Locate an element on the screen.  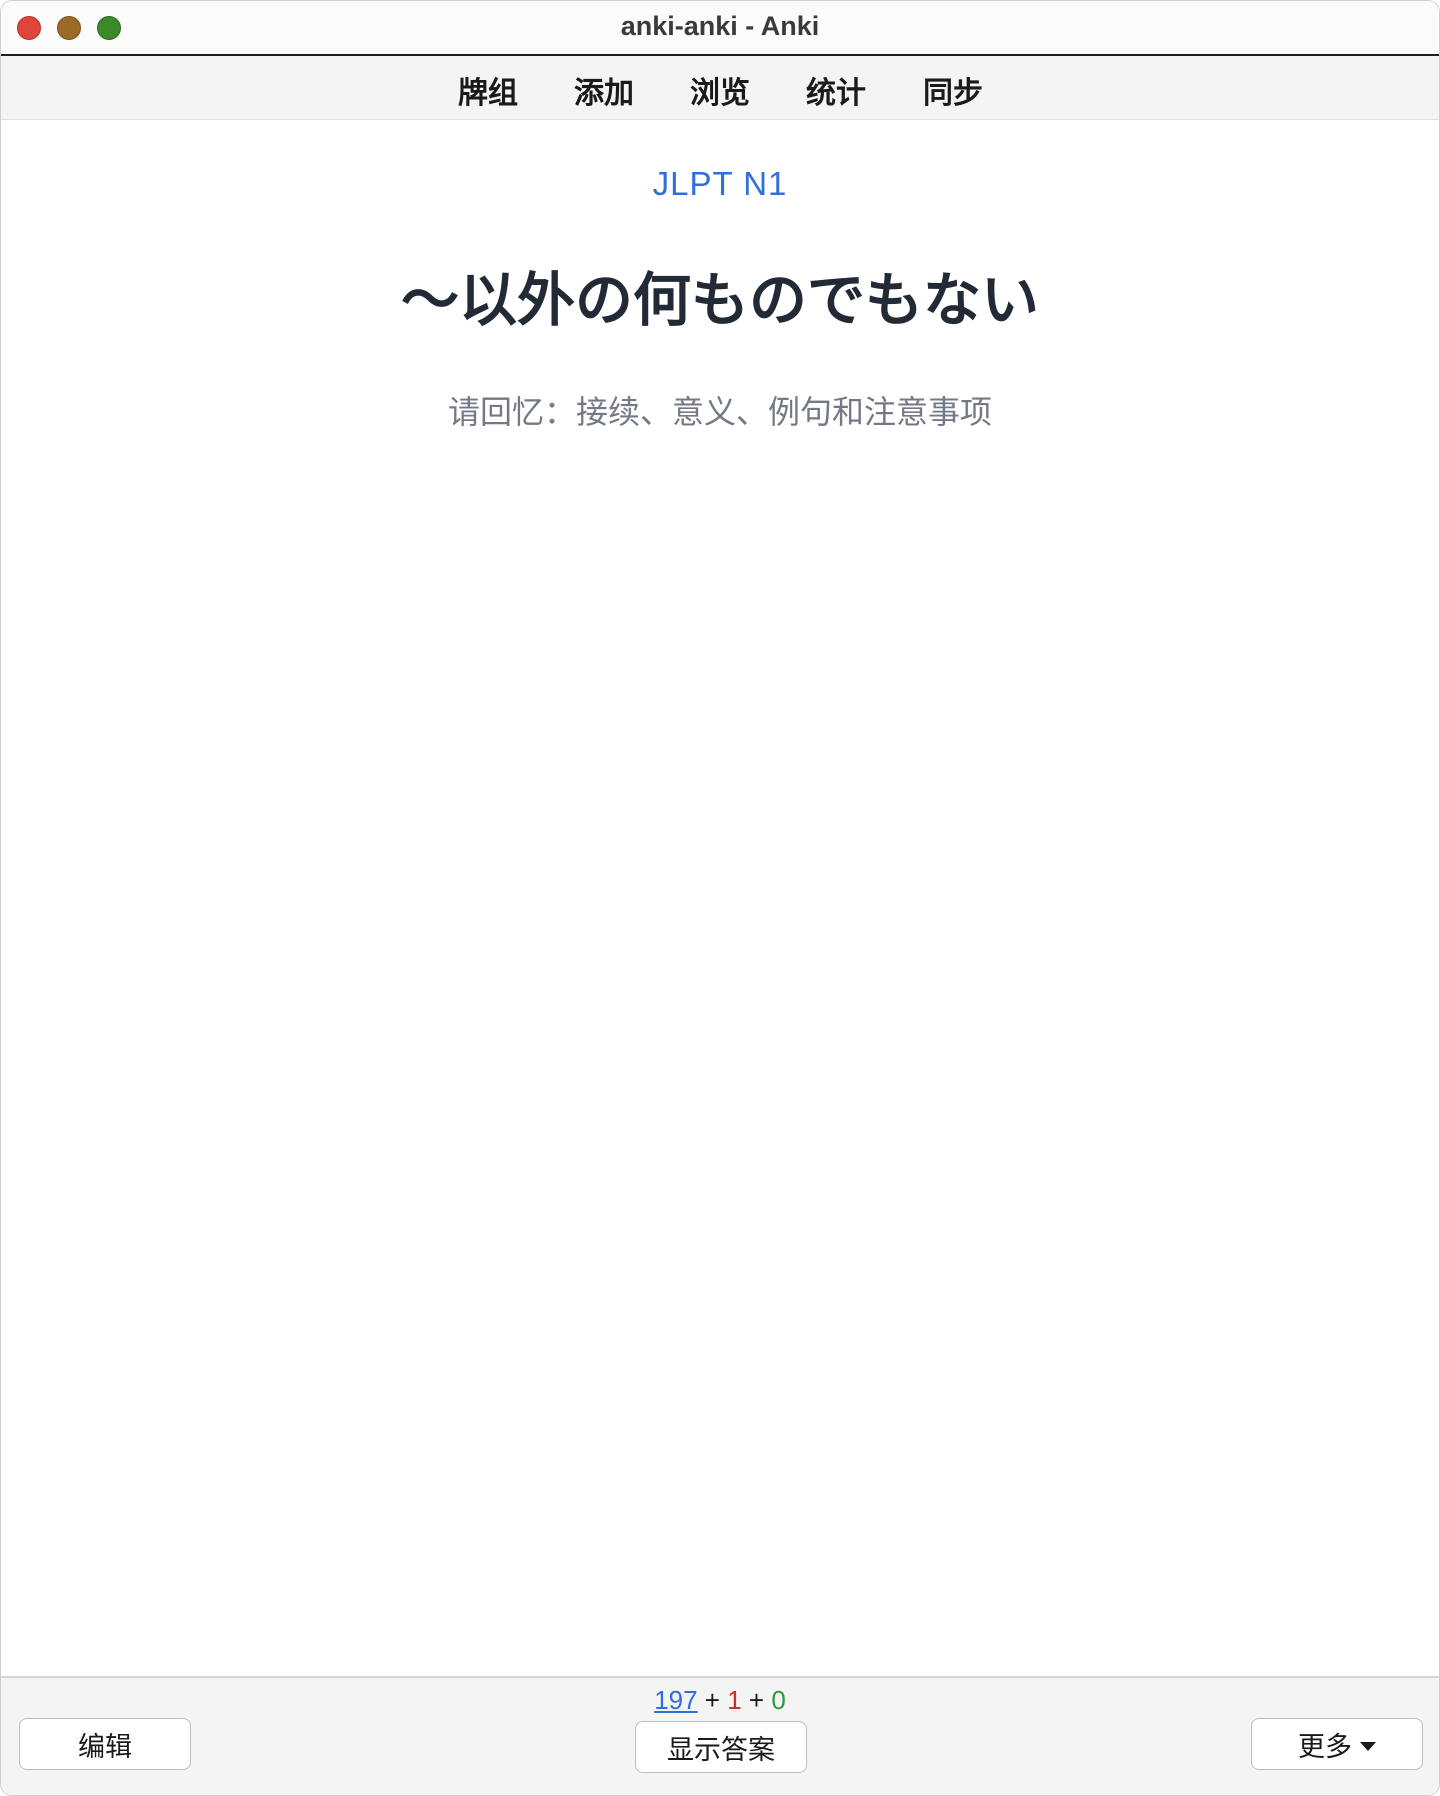
chevron-down-icon is located at coordinates (1368, 1746).